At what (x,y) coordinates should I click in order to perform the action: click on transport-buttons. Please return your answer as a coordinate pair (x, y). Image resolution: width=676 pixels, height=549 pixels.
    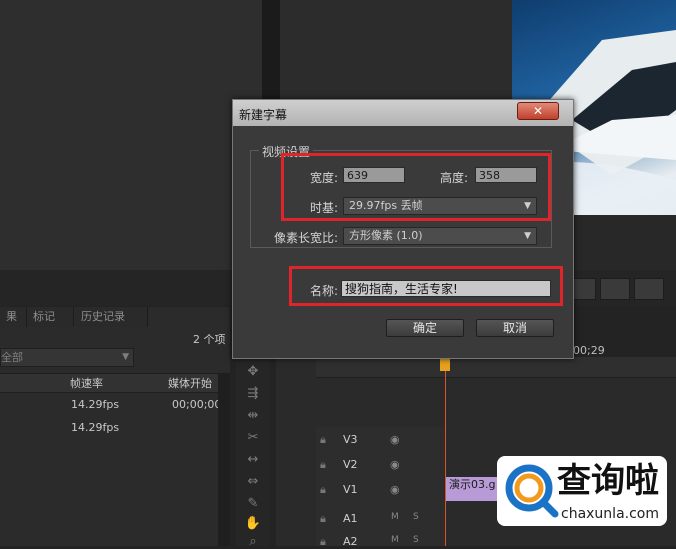
    Looking at the image, I should click on (623, 289).